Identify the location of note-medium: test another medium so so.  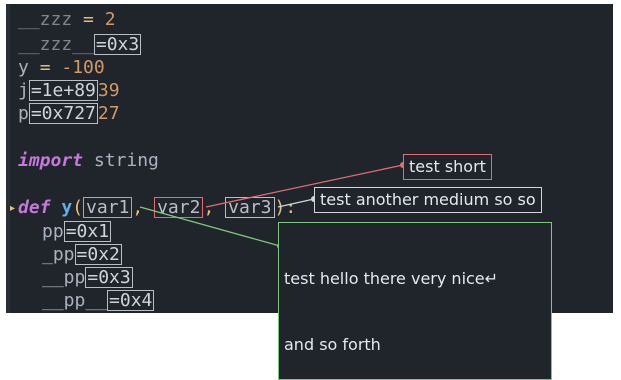
(428, 200).